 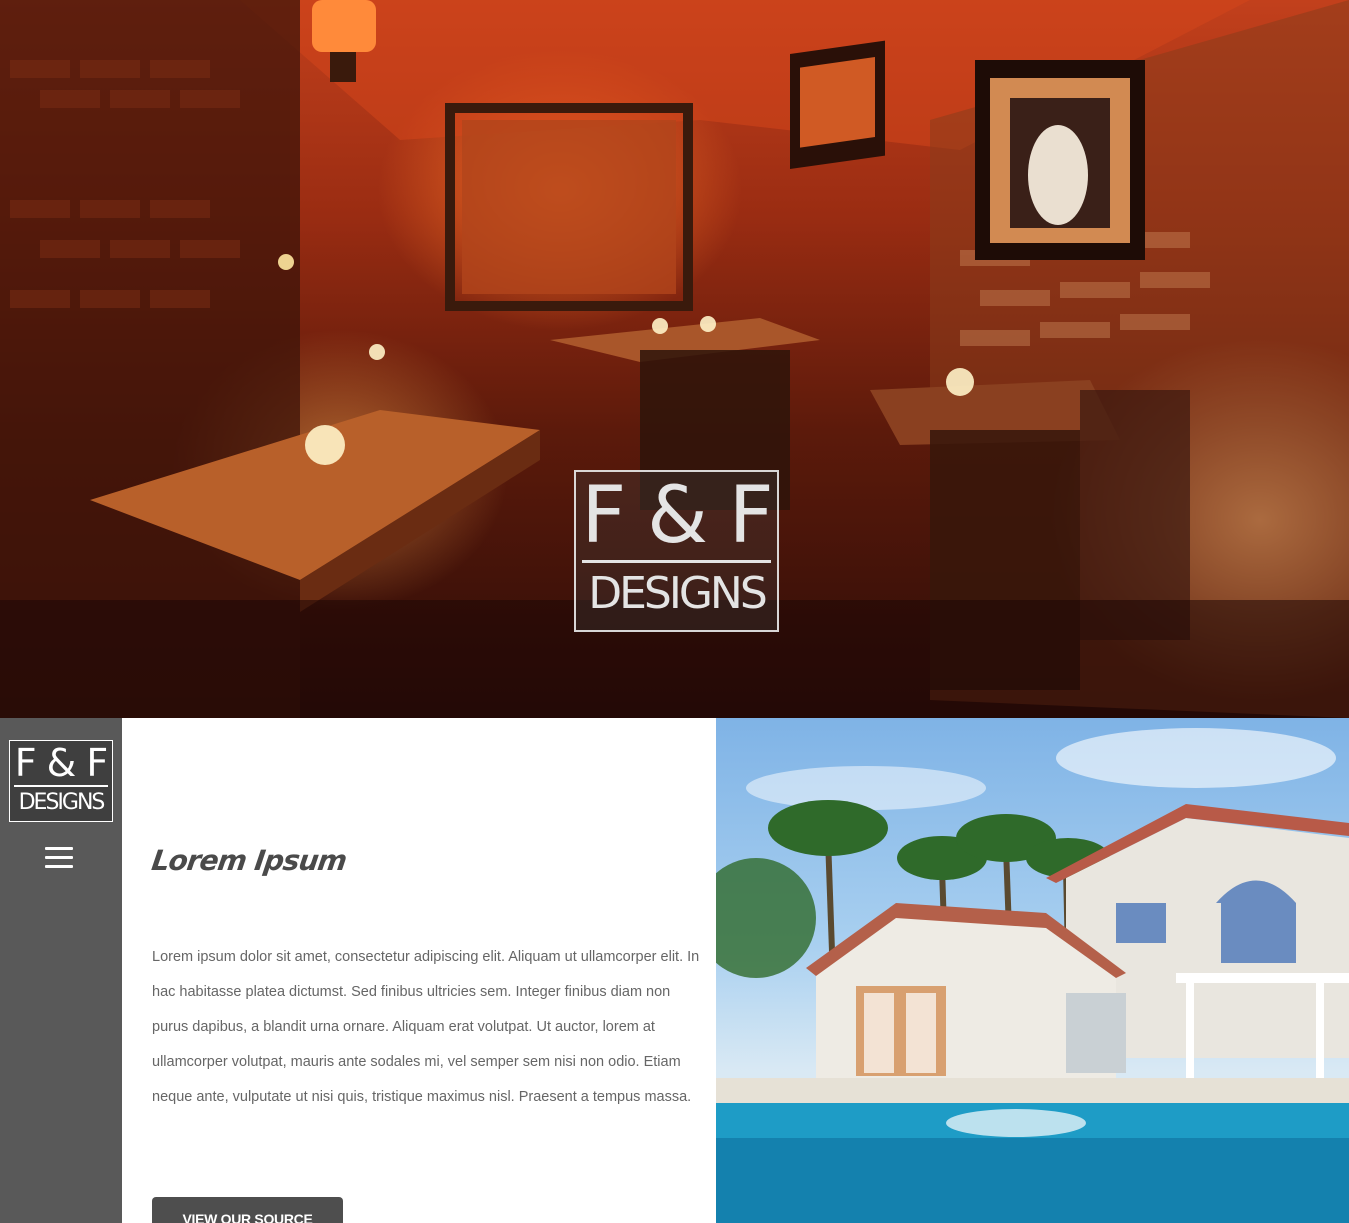 What do you see at coordinates (677, 516) in the screenshot?
I see `hero-logo-top-text: F & F` at bounding box center [677, 516].